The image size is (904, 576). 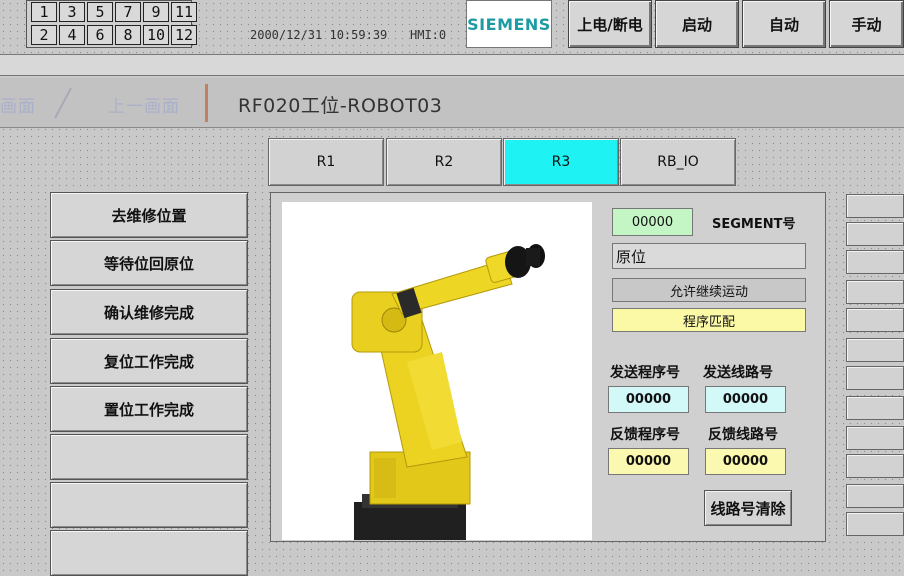 I want to click on confirm-maintenance-done-button: 确认维修完成, so click(x=149, y=312).